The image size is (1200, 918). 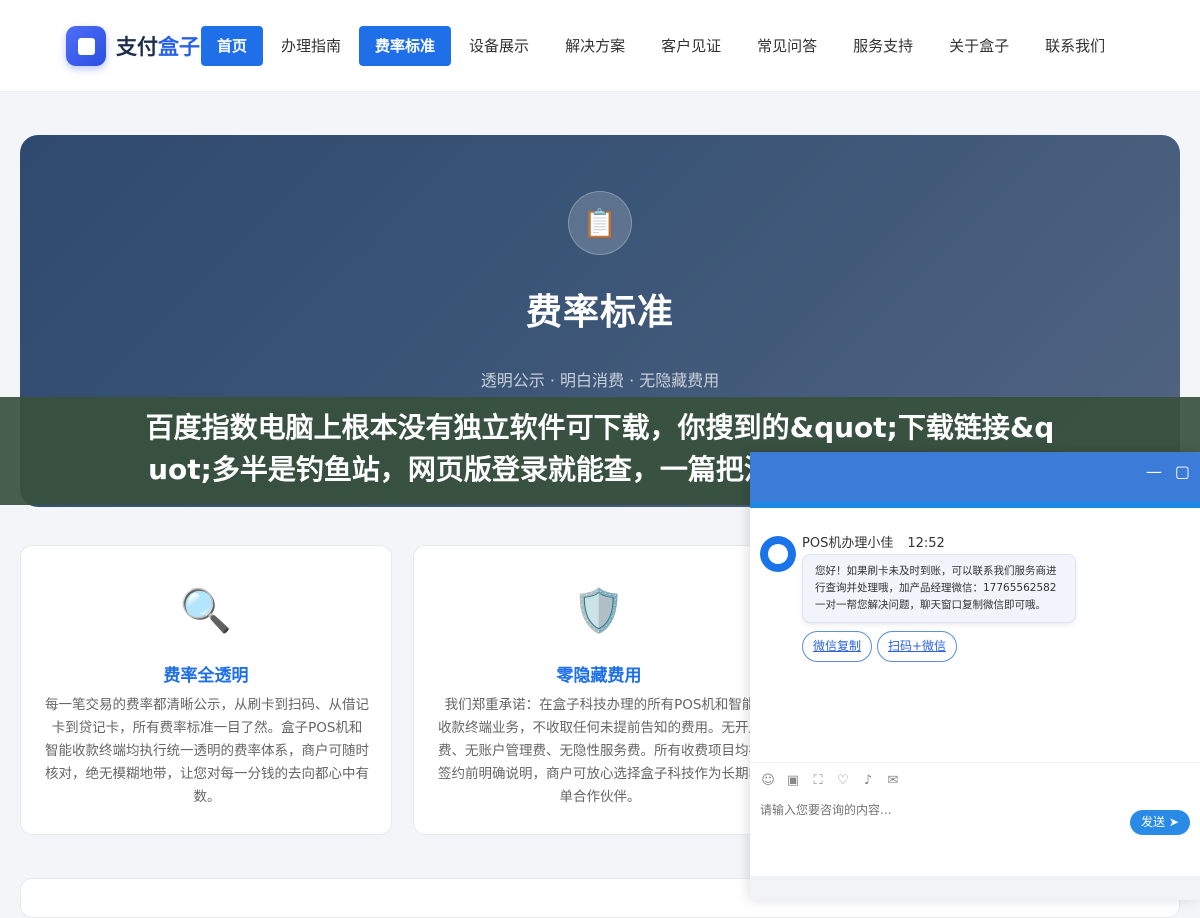 What do you see at coordinates (926, 543) in the screenshot?
I see `message-time: 12:52` at bounding box center [926, 543].